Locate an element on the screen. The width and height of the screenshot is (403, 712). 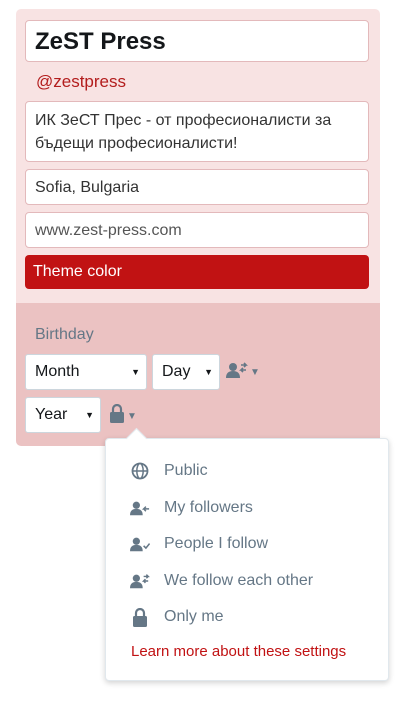
privacy-option-following: People I follow is located at coordinates (199, 544).